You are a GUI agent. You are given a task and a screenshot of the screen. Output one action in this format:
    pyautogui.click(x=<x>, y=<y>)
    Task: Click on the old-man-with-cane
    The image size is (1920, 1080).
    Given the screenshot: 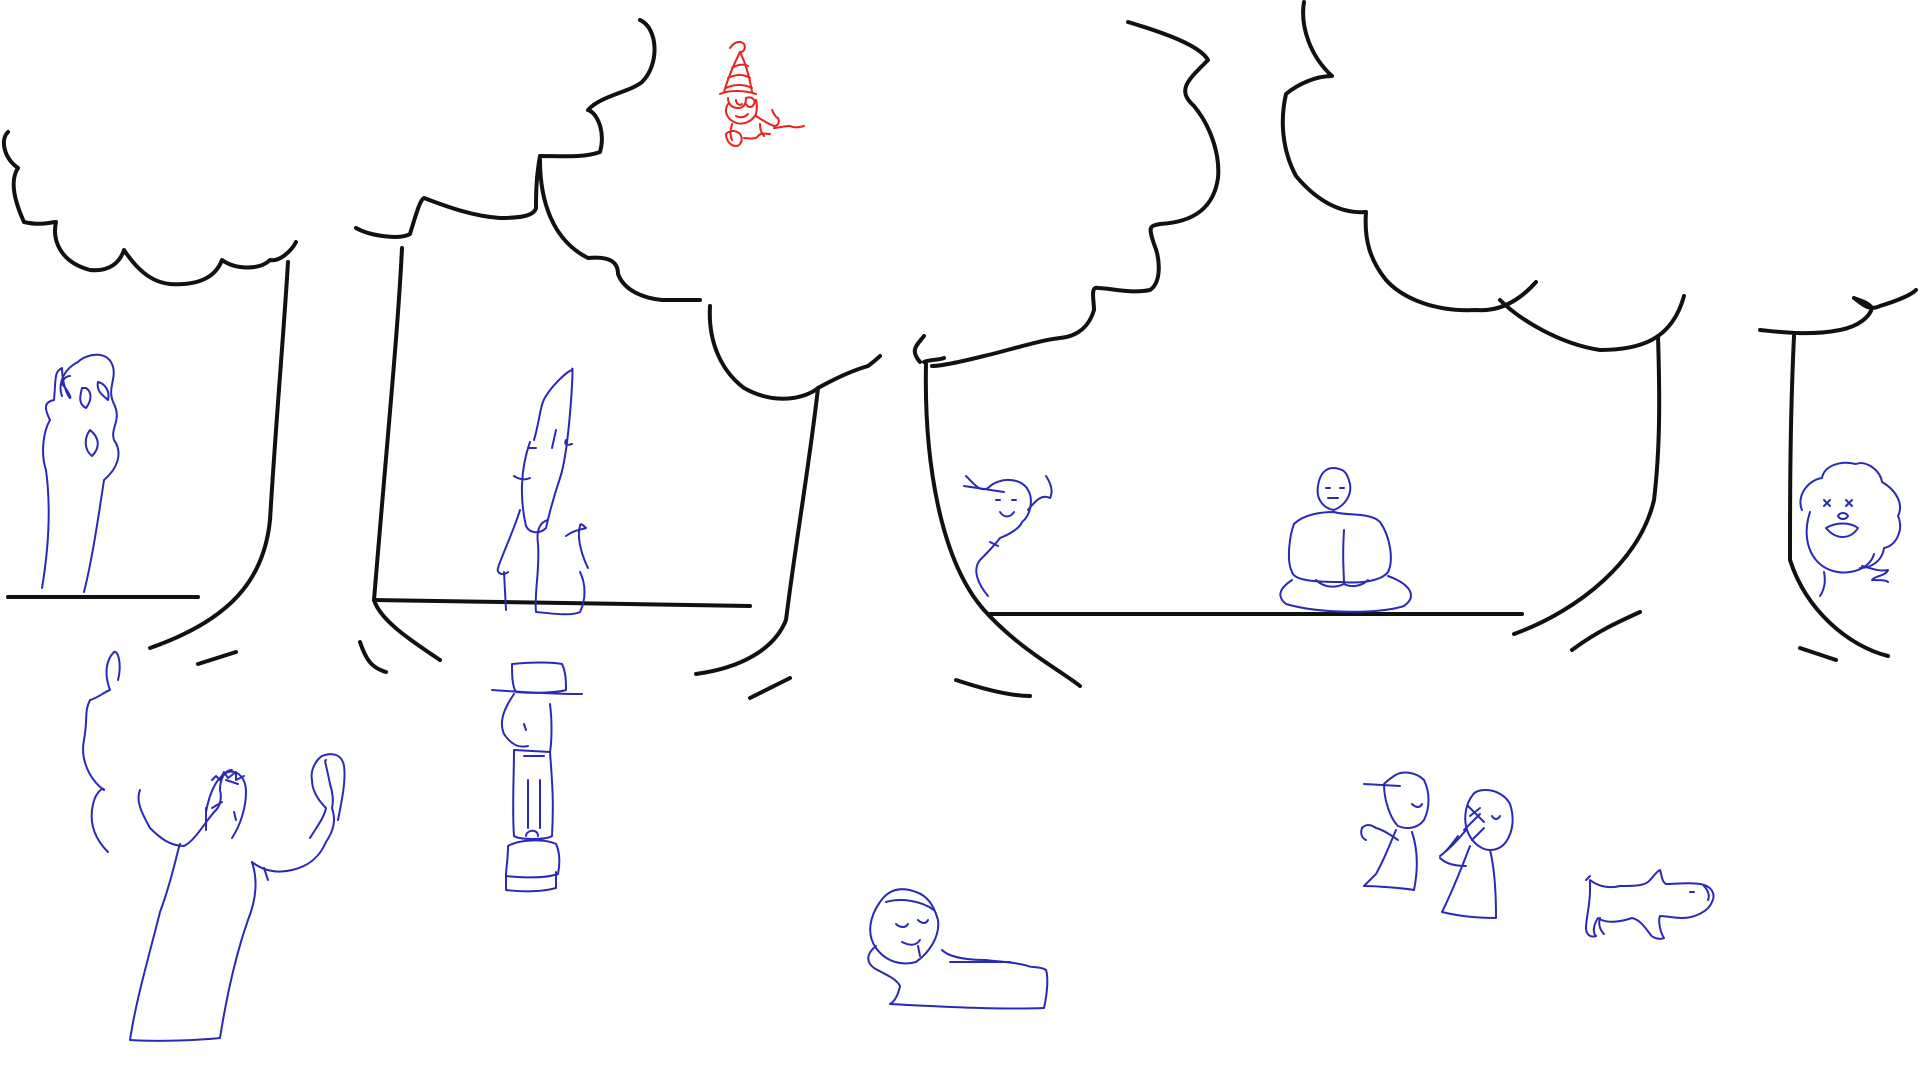 What is the action you would take?
    pyautogui.click(x=542, y=491)
    